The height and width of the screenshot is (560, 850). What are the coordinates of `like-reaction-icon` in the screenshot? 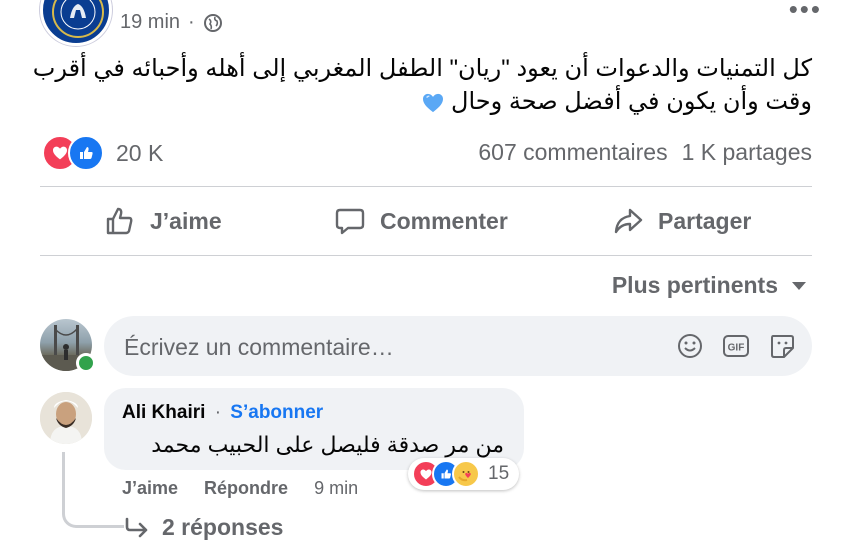 It's located at (86, 153).